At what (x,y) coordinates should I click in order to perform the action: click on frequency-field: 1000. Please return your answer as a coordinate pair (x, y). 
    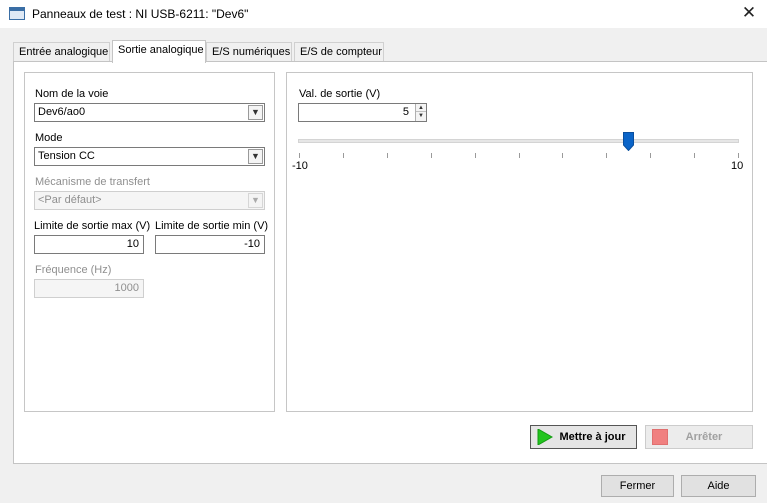
    Looking at the image, I should click on (89, 288).